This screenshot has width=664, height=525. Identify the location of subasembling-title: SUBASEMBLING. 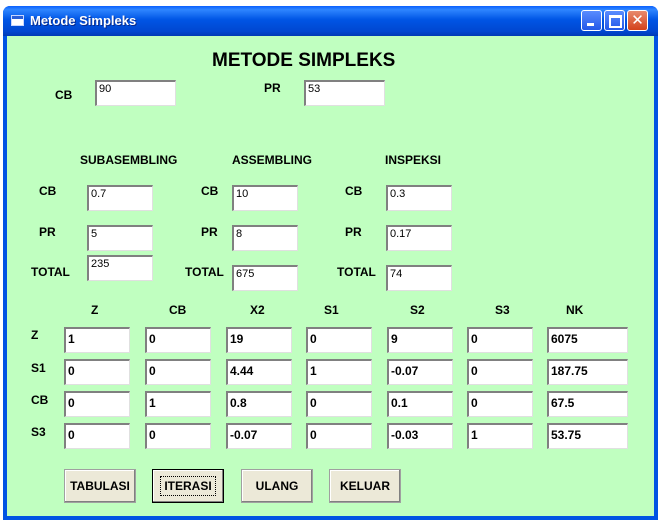
(129, 160).